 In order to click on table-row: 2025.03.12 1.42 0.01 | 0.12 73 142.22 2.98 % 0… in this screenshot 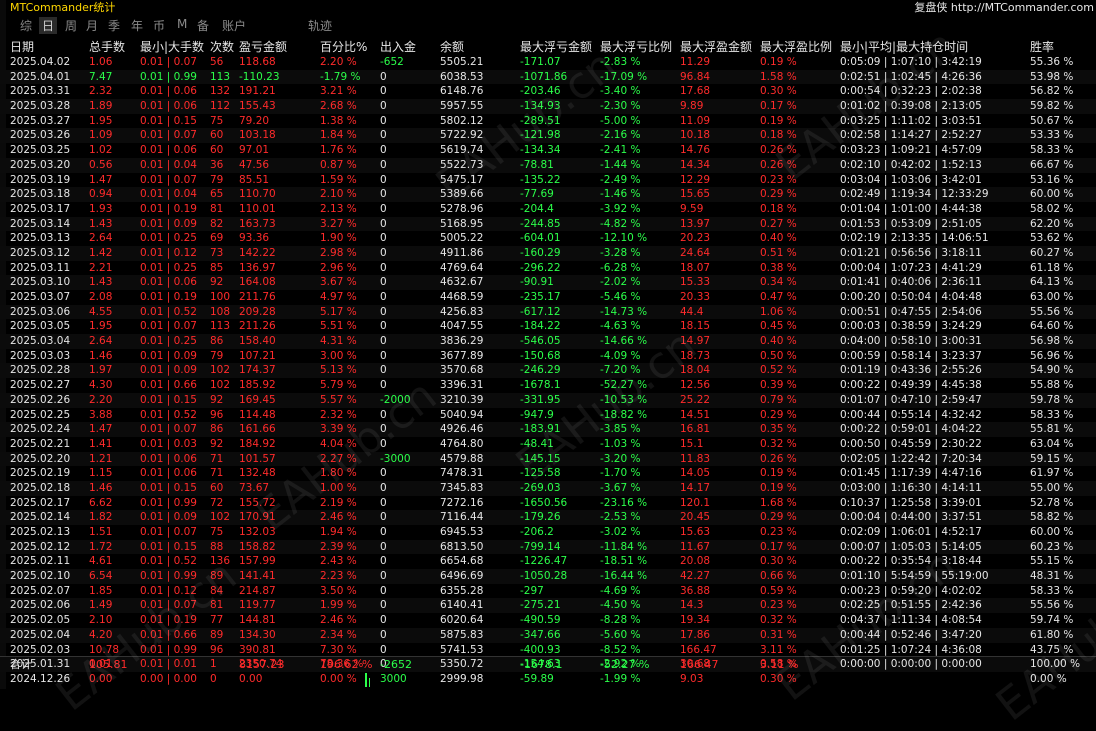, I will do `click(548, 253)`.